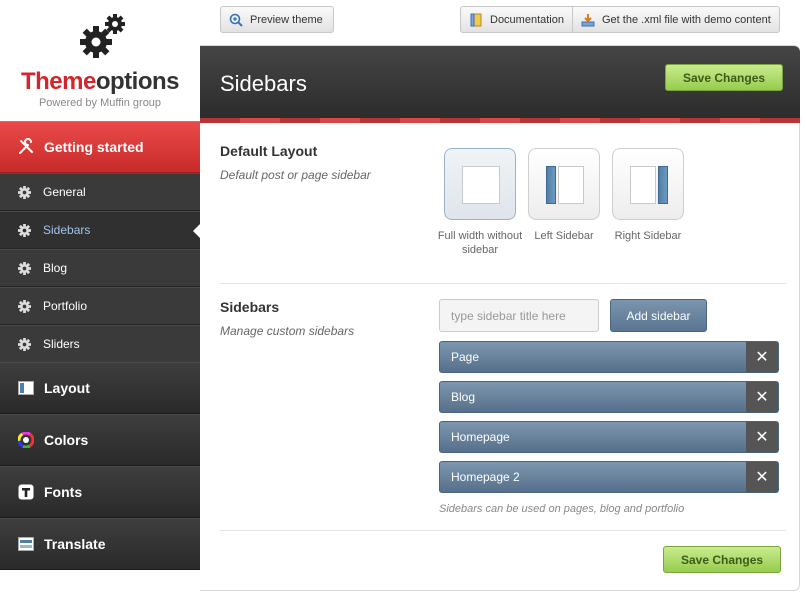 This screenshot has height=598, width=806. Describe the element at coordinates (55, 268) in the screenshot. I see `nav-sub-label: Blog` at that location.